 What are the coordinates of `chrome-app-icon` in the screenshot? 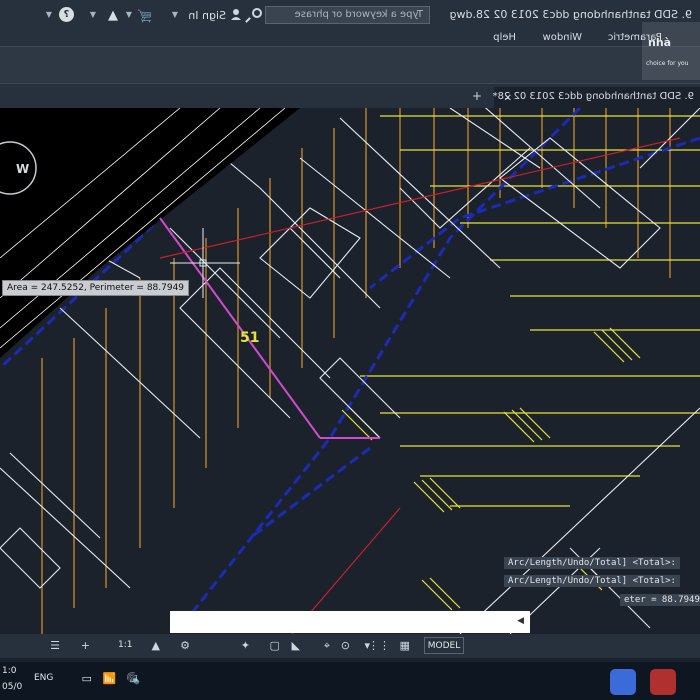 It's located at (623, 682).